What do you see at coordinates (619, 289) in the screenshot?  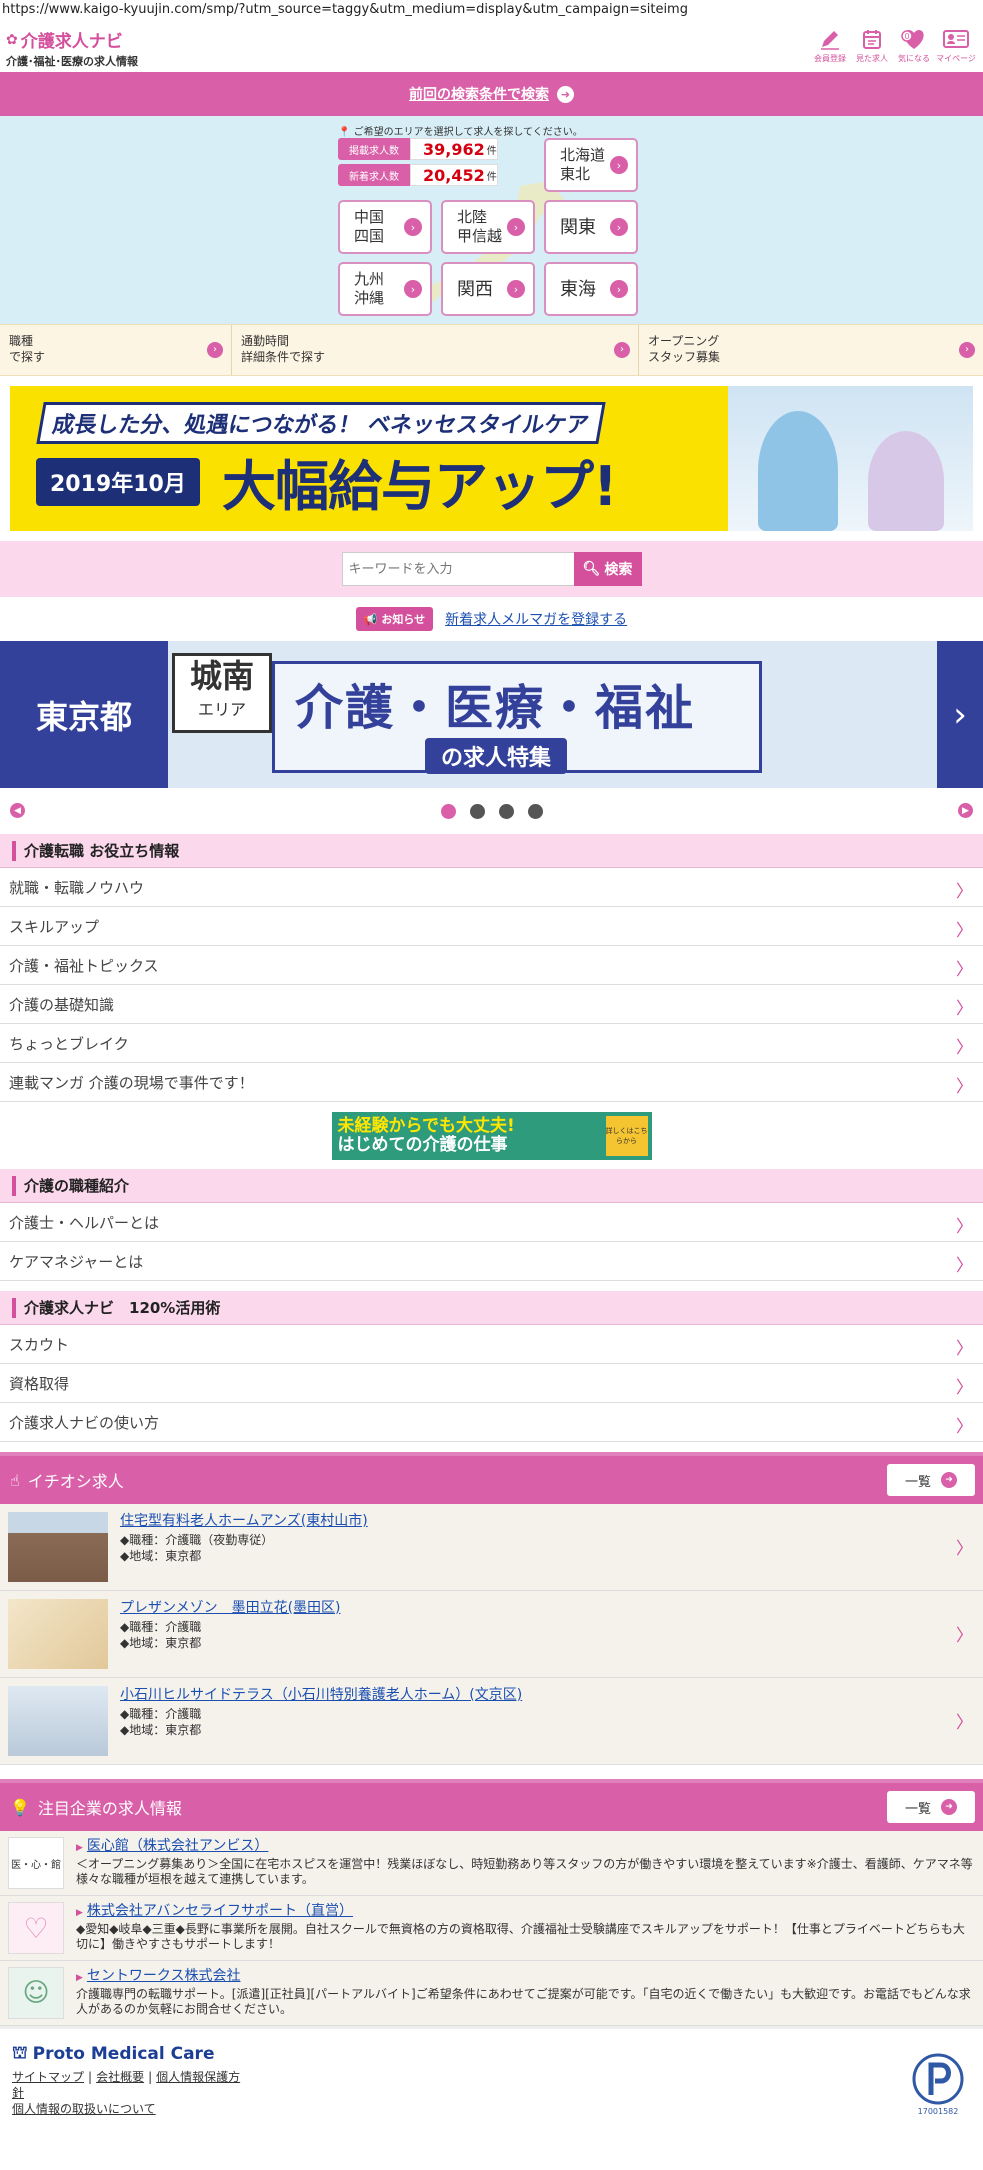 I see `arrow-right-icon: ›` at bounding box center [619, 289].